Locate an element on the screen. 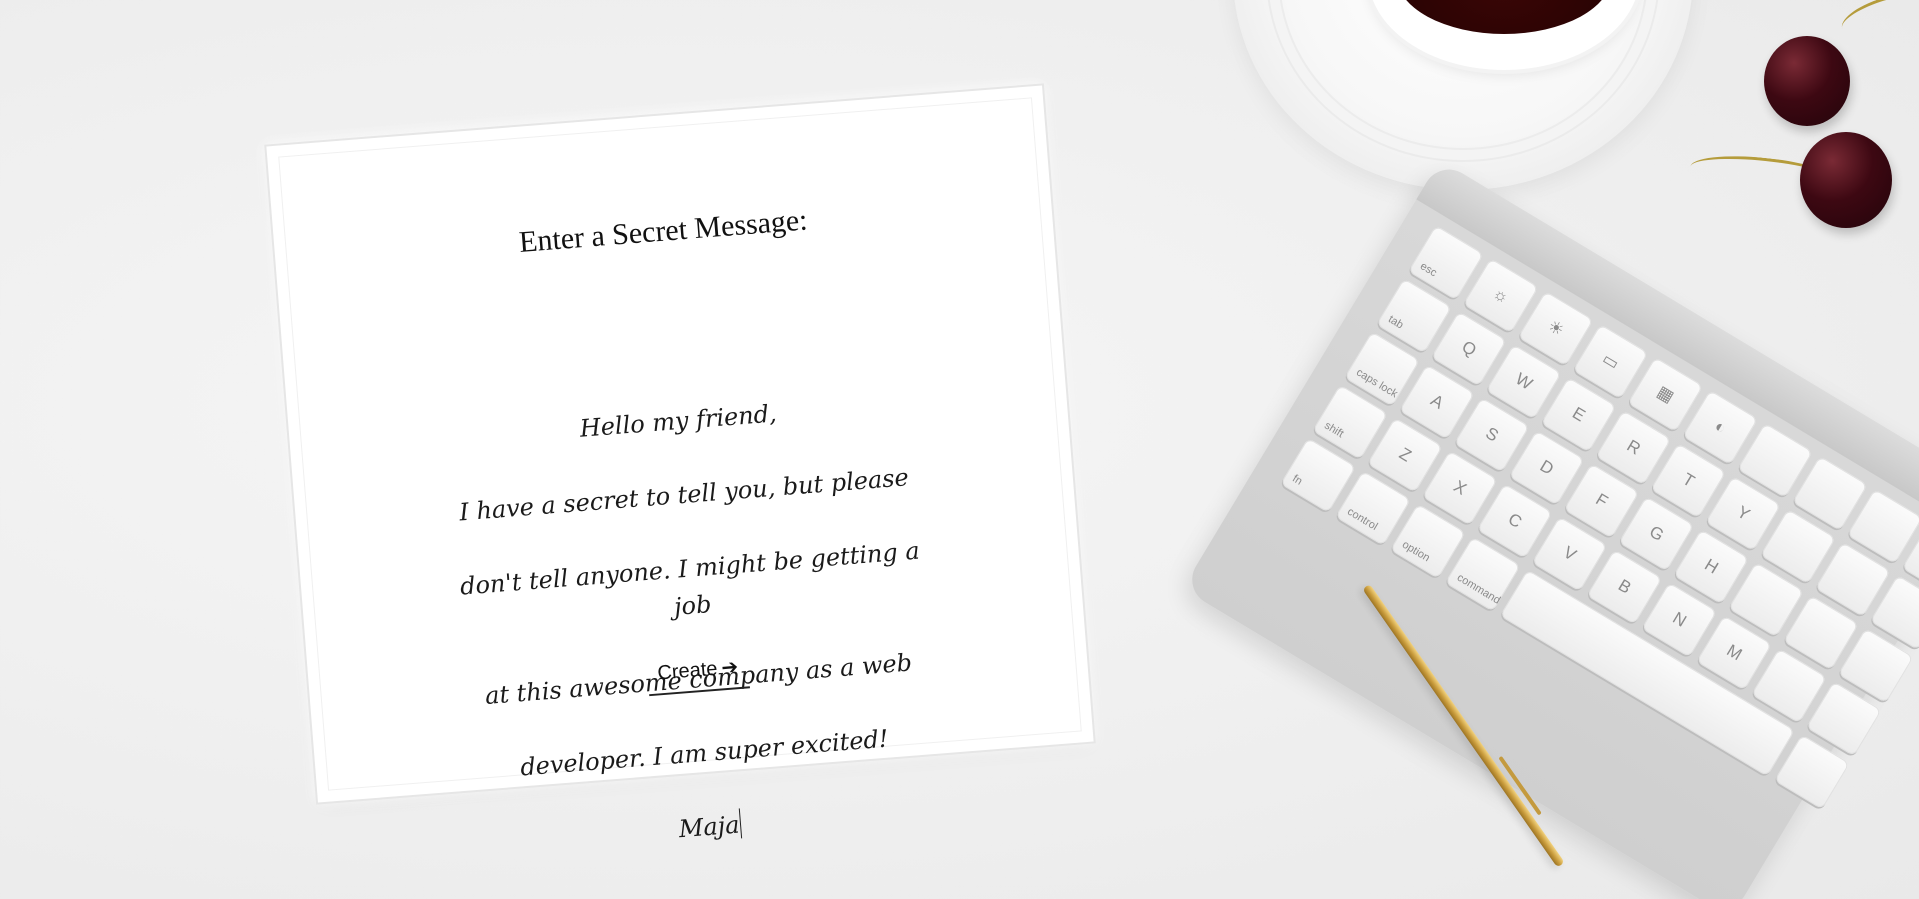 The image size is (1919, 899). create-button-label: Create is located at coordinates (687, 671).